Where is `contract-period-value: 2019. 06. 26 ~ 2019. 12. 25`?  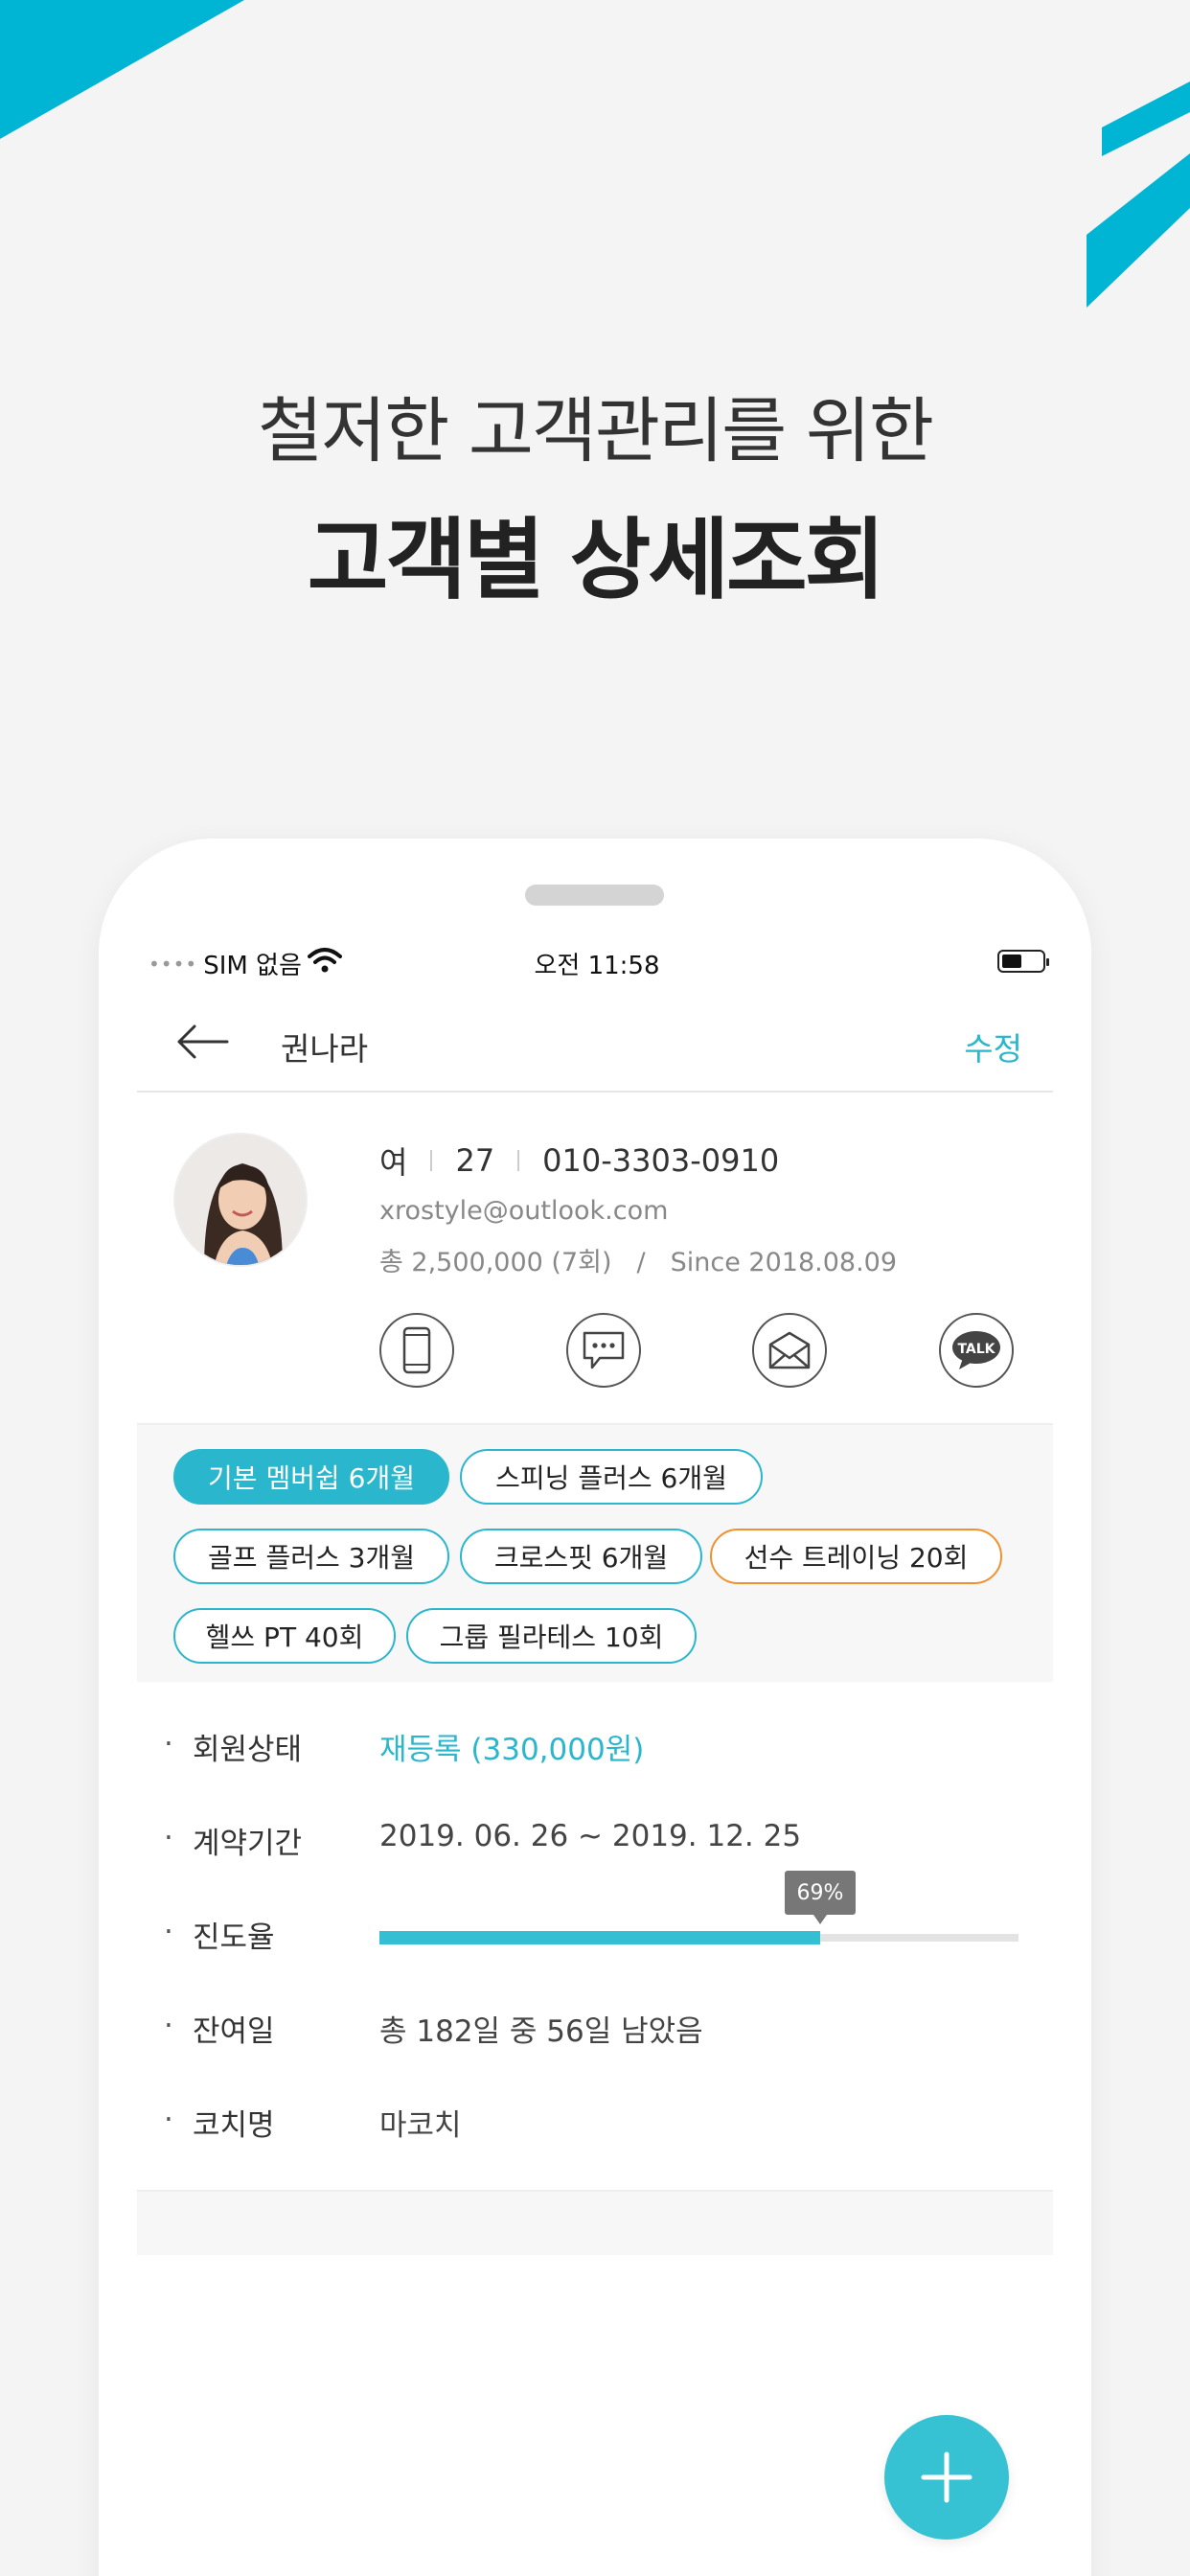
contract-period-value: 2019. 06. 26 ~ 2019. 12. 25 is located at coordinates (590, 1836).